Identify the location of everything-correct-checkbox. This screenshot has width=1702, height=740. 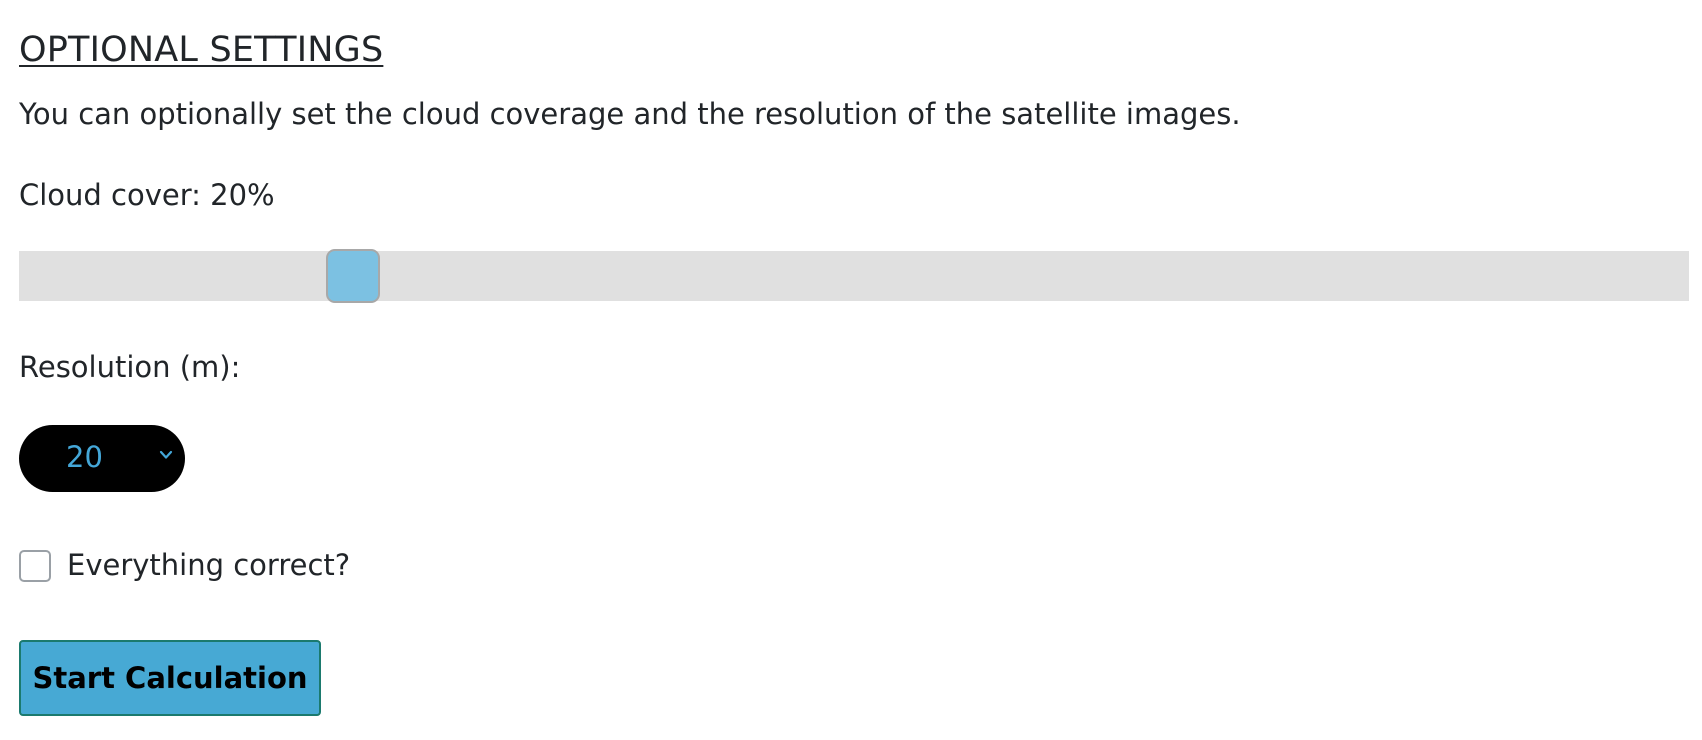
(35, 566).